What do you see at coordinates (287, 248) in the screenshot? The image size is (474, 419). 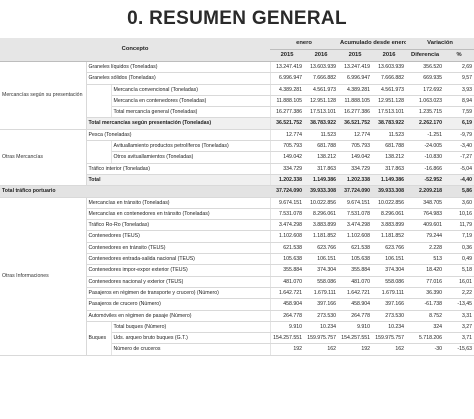 I see `cell-value: 621.538` at bounding box center [287, 248].